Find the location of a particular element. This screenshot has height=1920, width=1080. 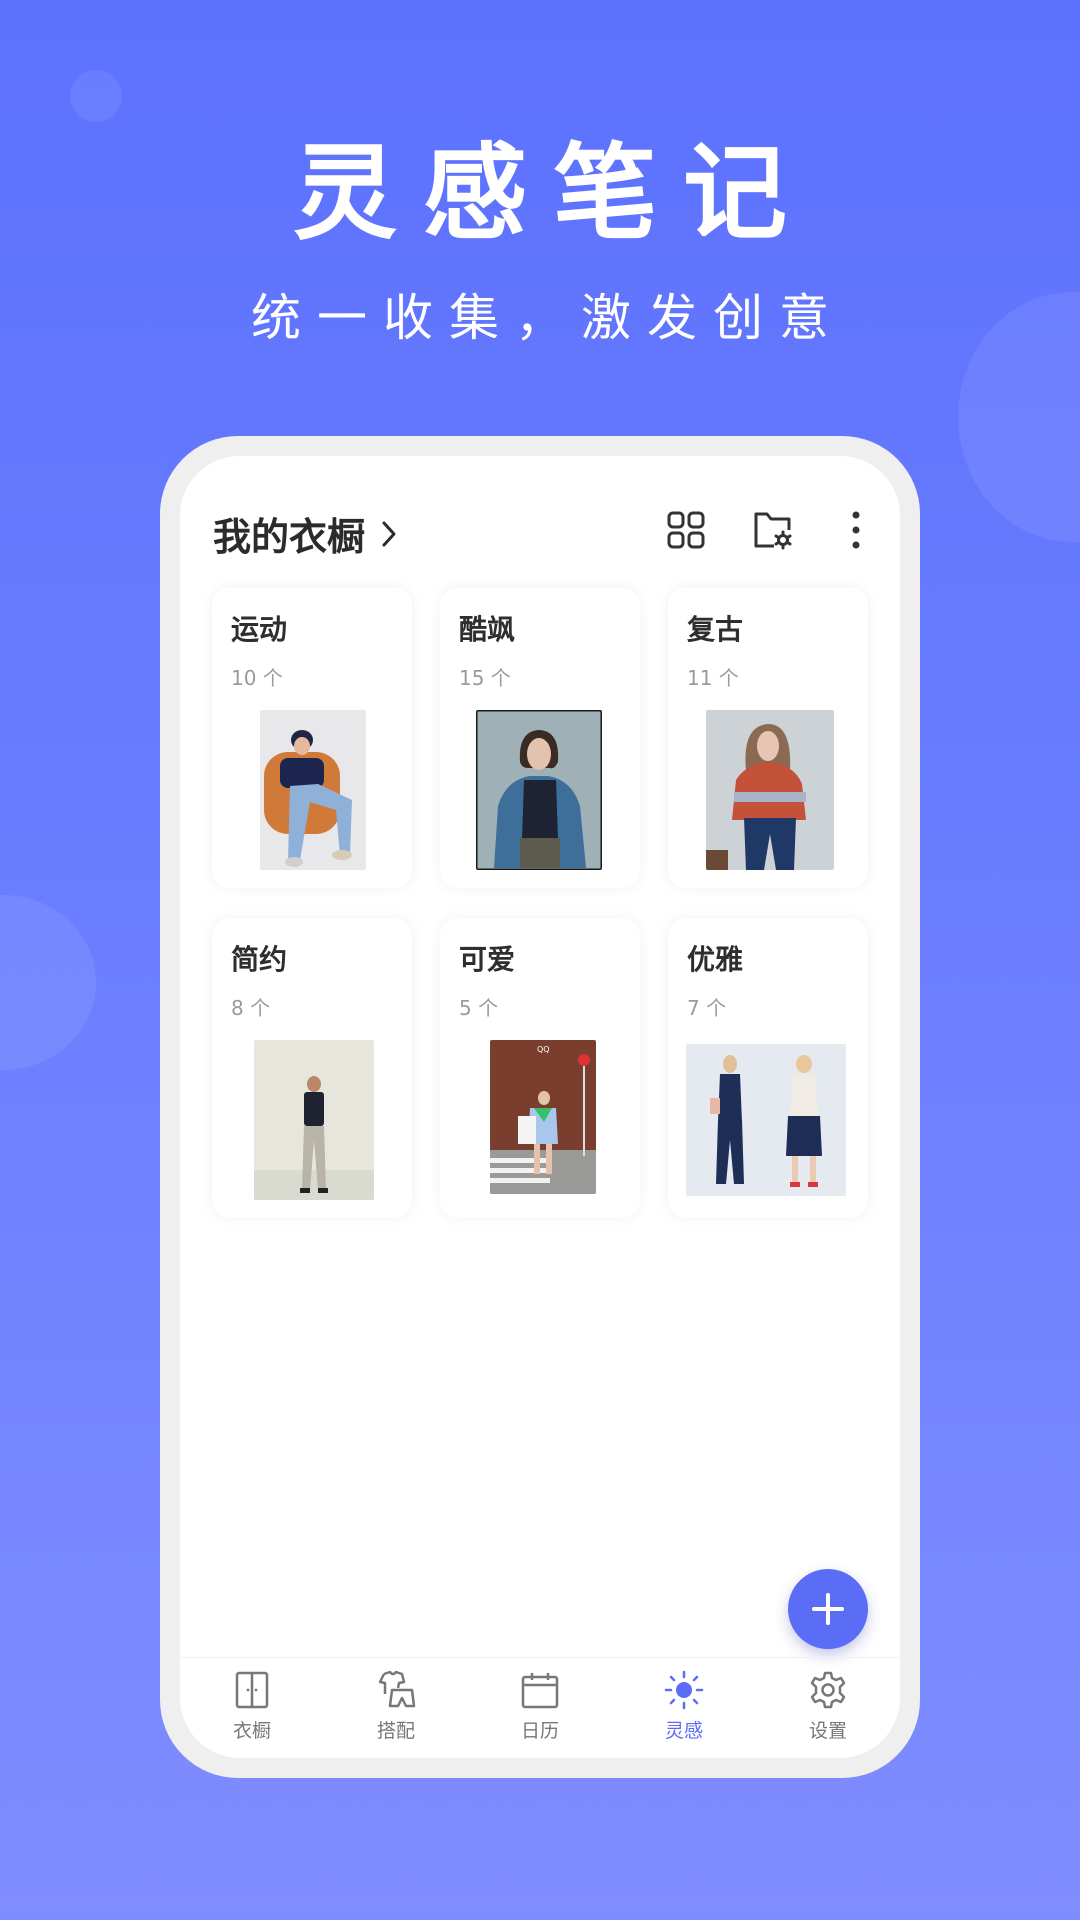

category-card-cool: 酷飒 15 个 is located at coordinates (540, 738).